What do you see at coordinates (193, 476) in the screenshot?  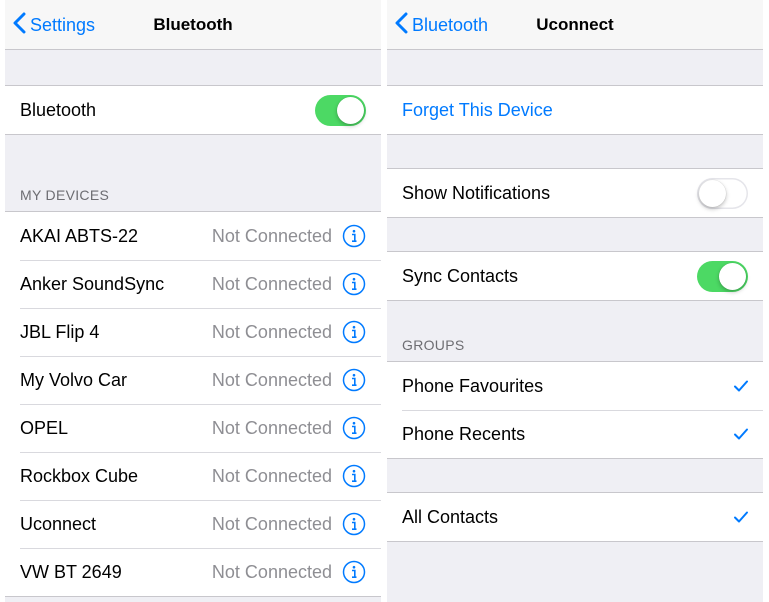 I see `device-row: Rockbox Cube Not Connected` at bounding box center [193, 476].